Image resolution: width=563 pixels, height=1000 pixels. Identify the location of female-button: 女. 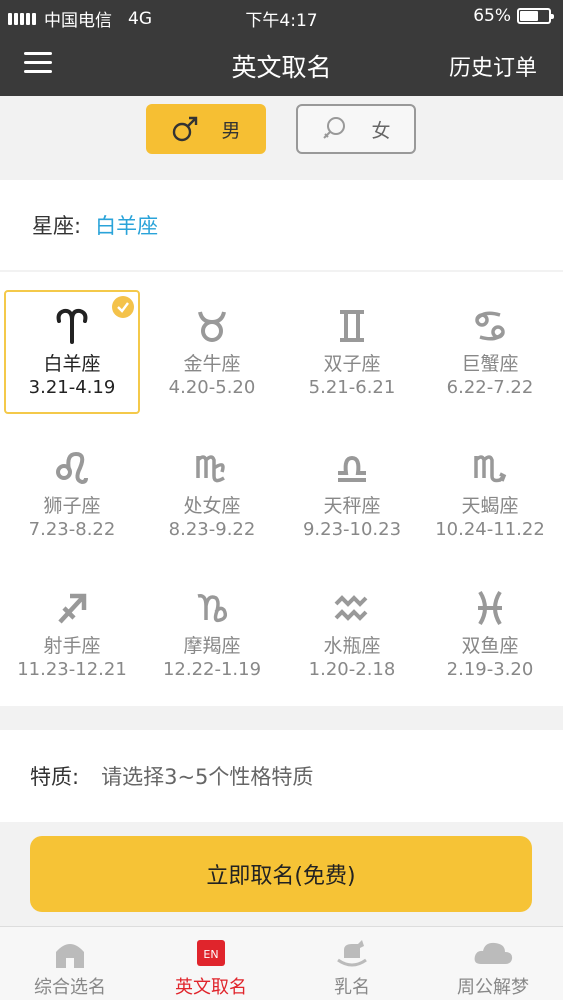
(356, 129).